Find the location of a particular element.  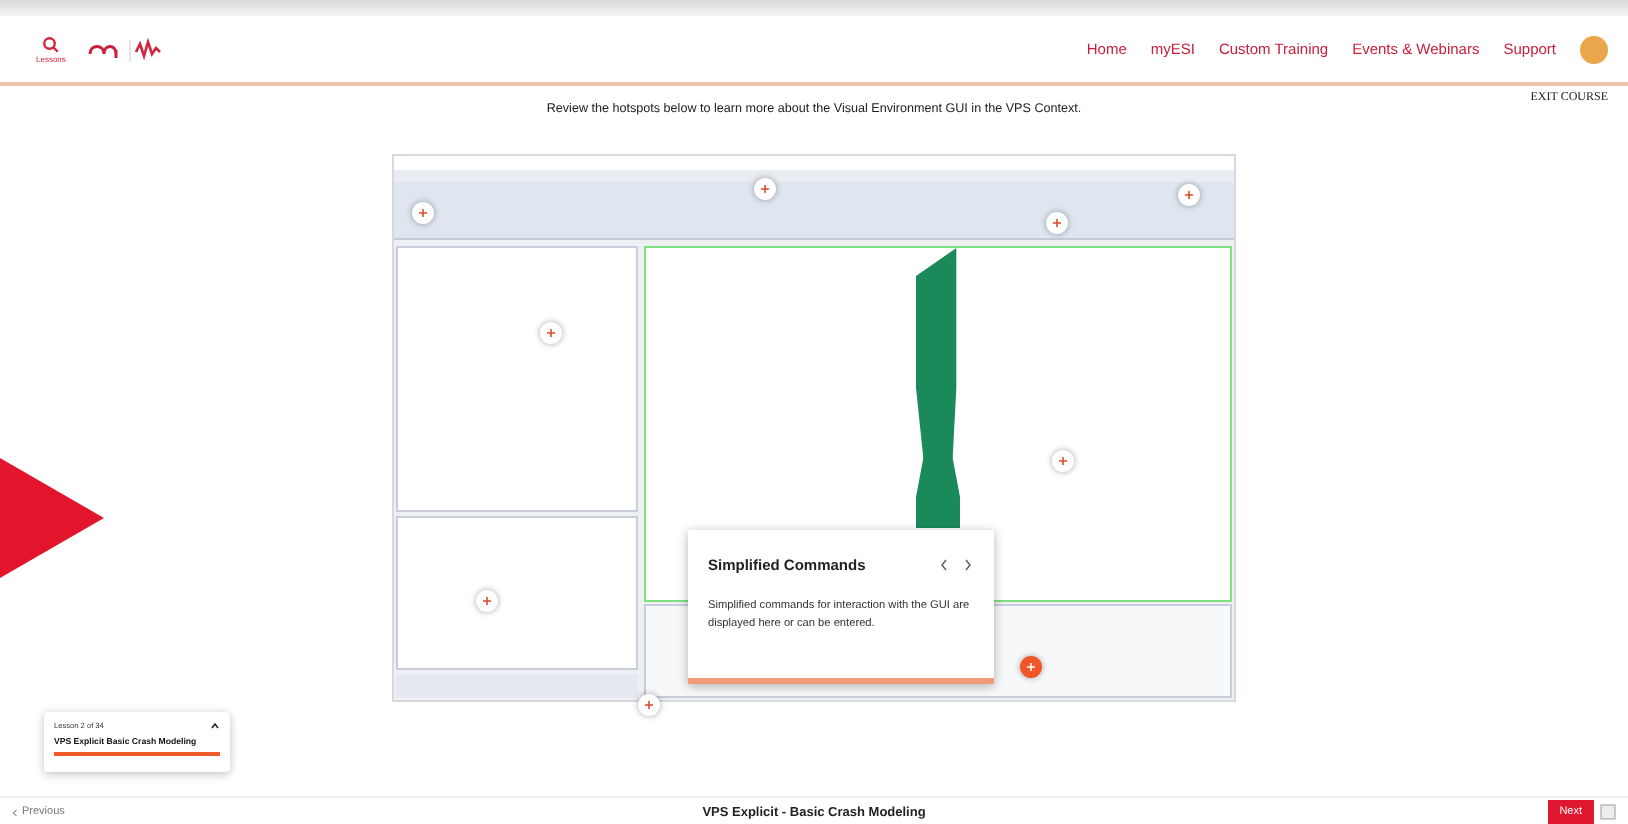

hotspot-button is located at coordinates (649, 705).